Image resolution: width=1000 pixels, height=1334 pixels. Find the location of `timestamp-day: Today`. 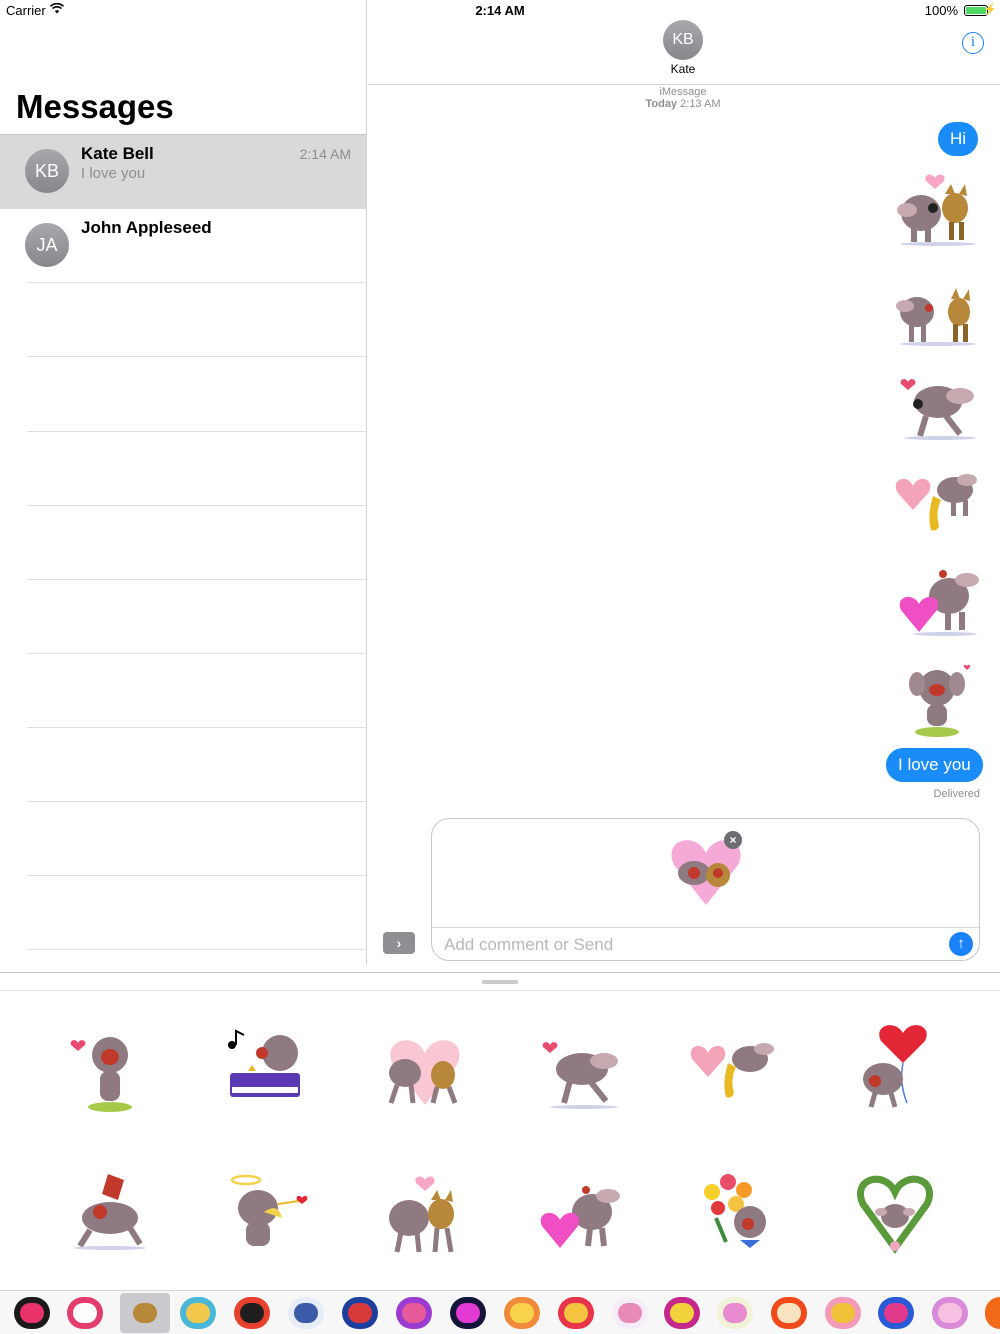

timestamp-day: Today is located at coordinates (661, 104).